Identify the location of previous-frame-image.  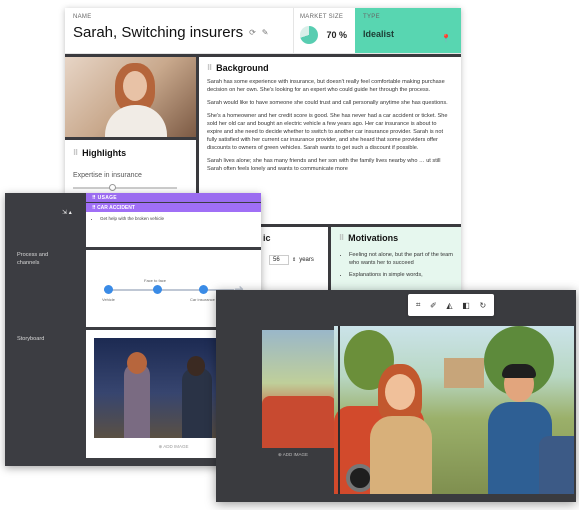
(299, 389).